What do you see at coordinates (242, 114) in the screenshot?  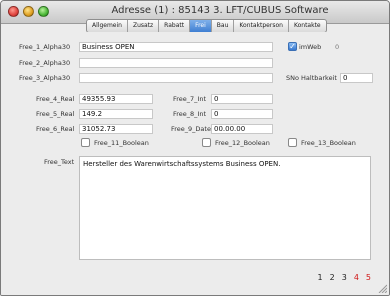 I see `int8-field: 0` at bounding box center [242, 114].